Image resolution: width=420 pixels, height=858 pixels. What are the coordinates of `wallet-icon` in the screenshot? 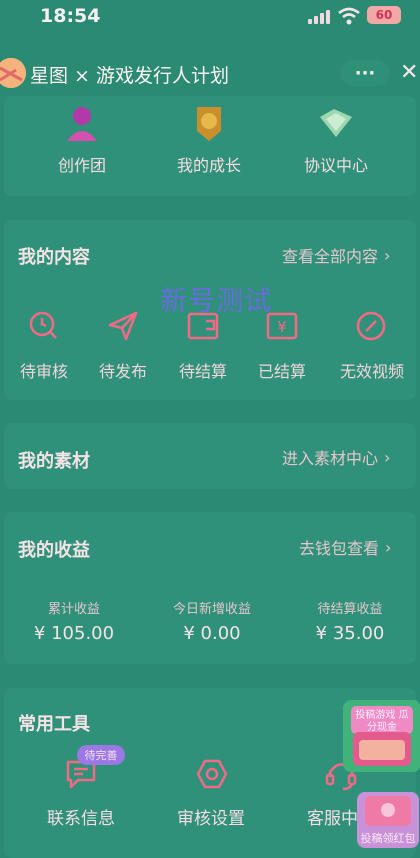 It's located at (203, 326).